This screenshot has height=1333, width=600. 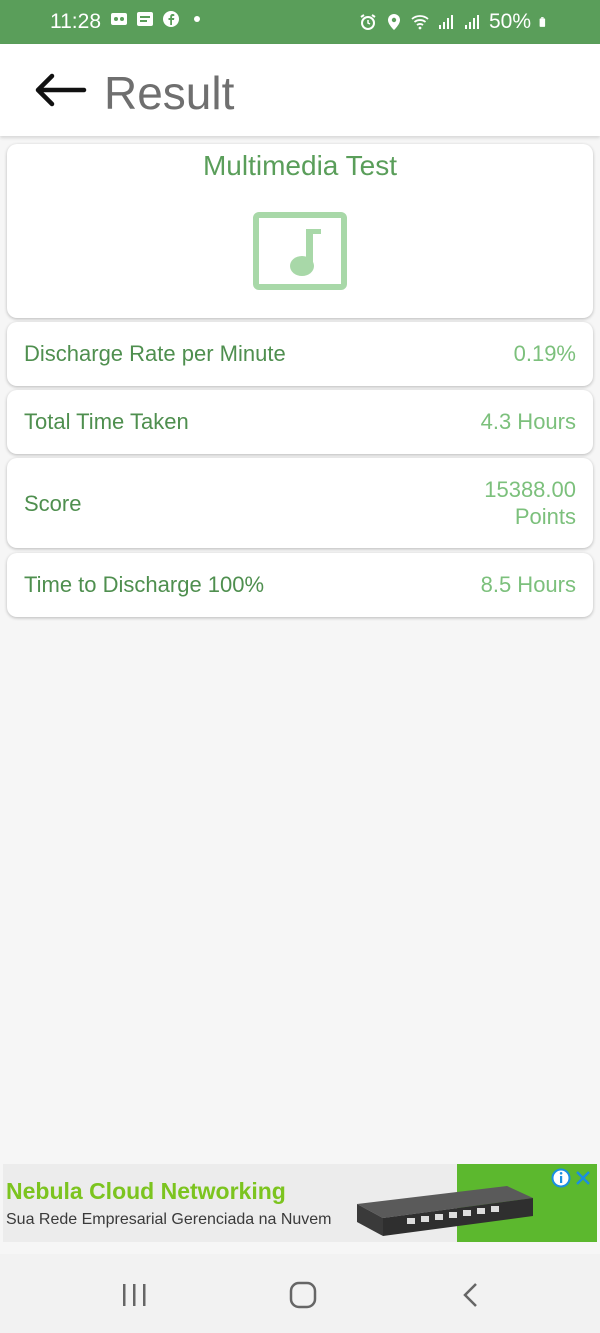 What do you see at coordinates (530, 489) in the screenshot?
I see `score-value: 15388.00` at bounding box center [530, 489].